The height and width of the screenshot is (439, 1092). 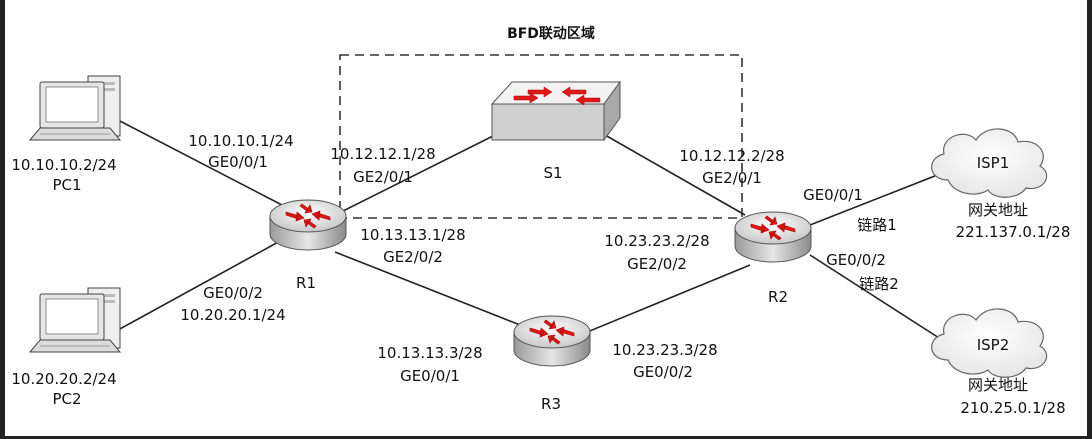 What do you see at coordinates (429, 353) in the screenshot?
I see `r3-r1-ip-label: 10.13.13.3/28` at bounding box center [429, 353].